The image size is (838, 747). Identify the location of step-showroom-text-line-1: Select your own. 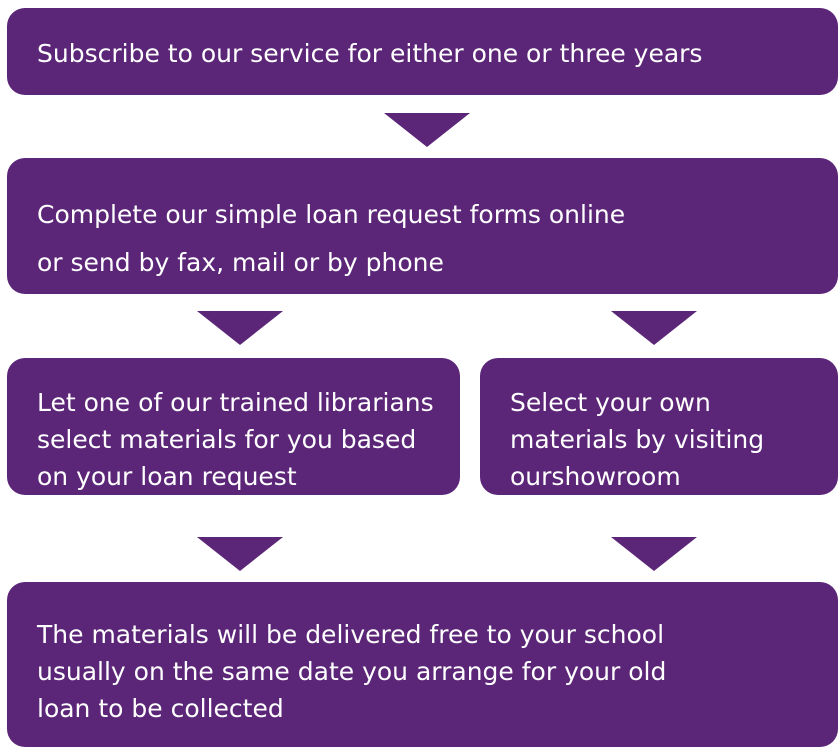
(610, 402).